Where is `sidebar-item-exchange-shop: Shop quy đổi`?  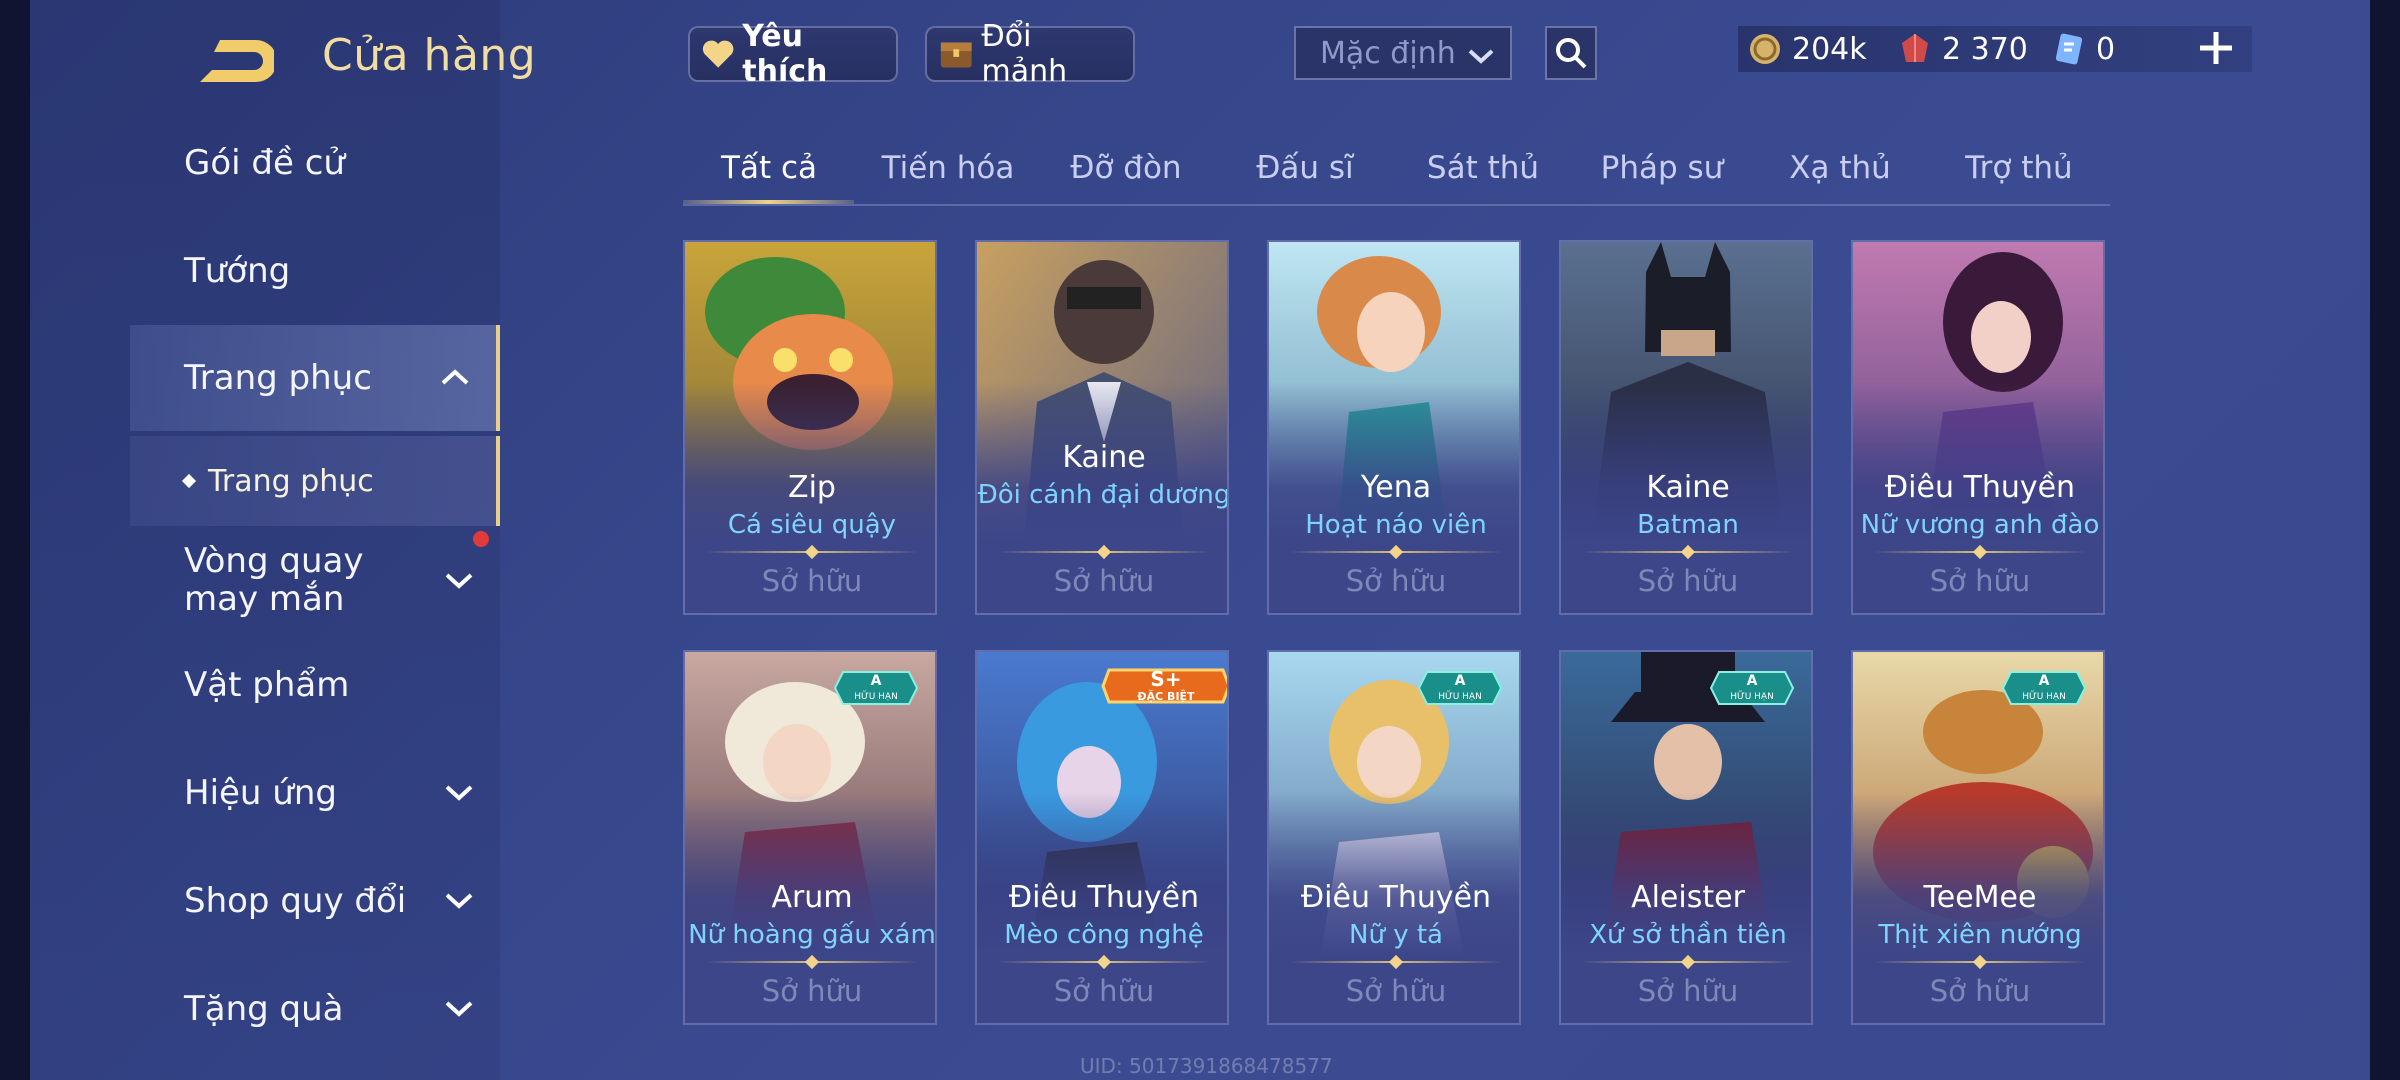
sidebar-item-exchange-shop: Shop quy đổi is located at coordinates (315, 901).